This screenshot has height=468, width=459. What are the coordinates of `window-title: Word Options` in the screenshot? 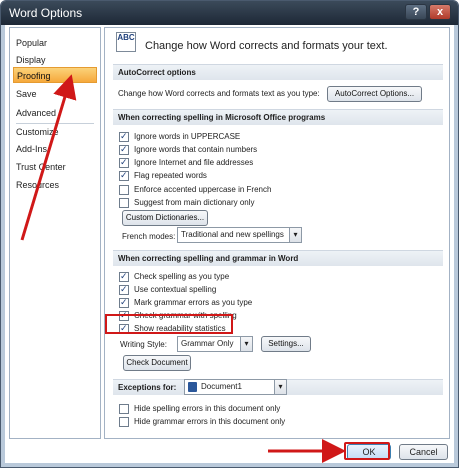 It's located at (46, 13).